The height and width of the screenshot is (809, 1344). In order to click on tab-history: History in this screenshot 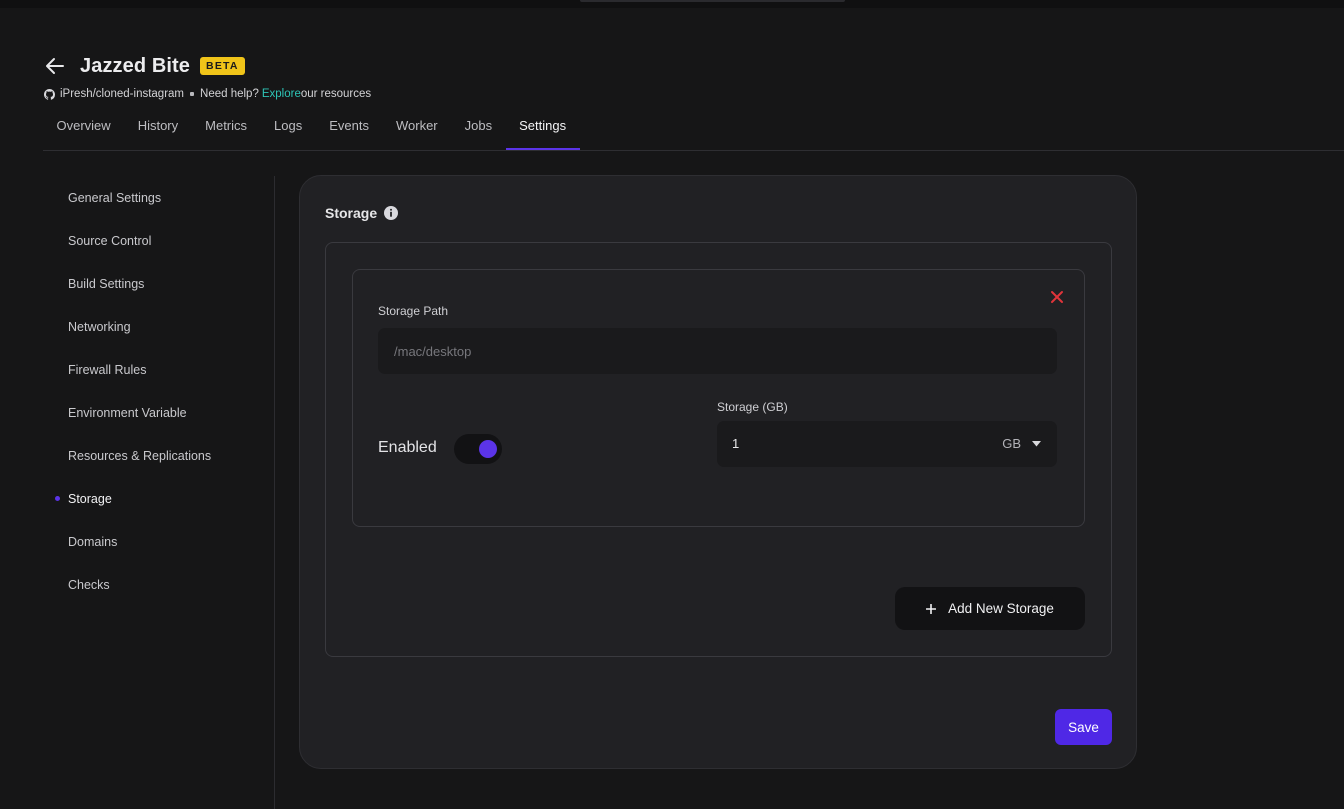, I will do `click(157, 131)`.